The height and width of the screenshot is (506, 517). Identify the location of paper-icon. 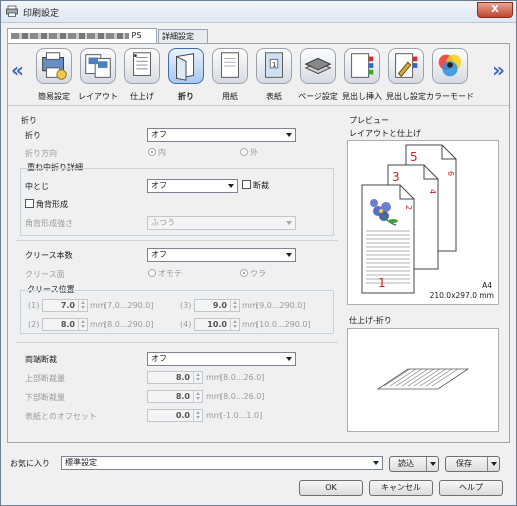
(230, 66).